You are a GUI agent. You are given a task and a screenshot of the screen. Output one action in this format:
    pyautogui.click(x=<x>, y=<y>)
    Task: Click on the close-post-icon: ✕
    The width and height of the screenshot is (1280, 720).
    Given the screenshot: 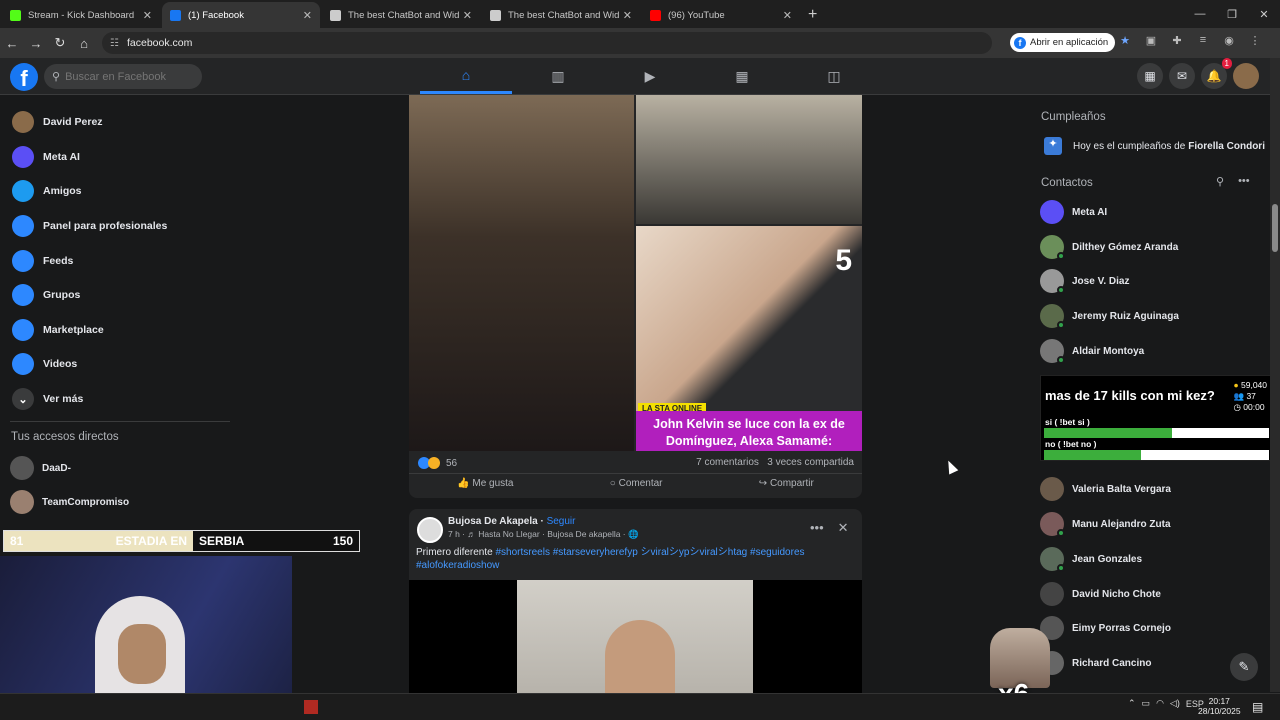 What is the action you would take?
    pyautogui.click(x=843, y=528)
    